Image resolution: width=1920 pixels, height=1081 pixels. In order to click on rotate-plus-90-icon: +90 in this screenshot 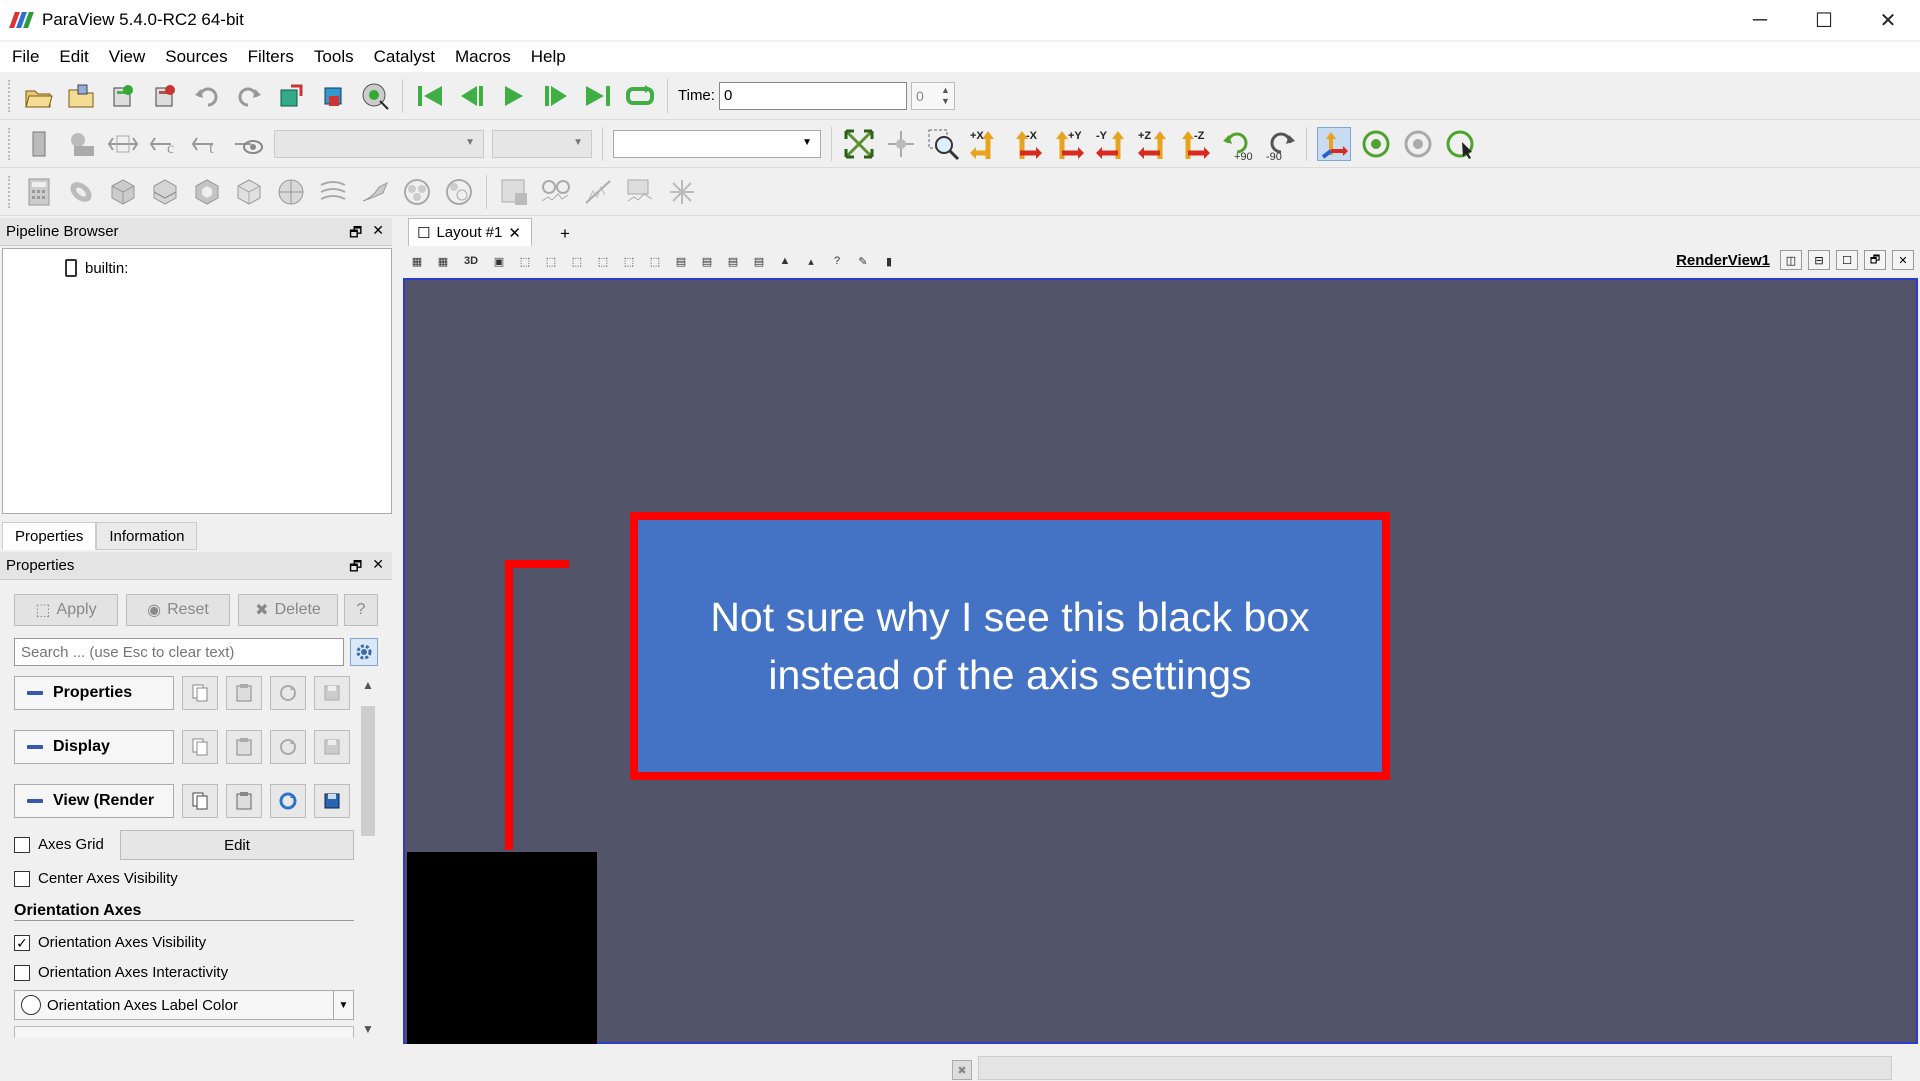, I will do `click(1237, 144)`.